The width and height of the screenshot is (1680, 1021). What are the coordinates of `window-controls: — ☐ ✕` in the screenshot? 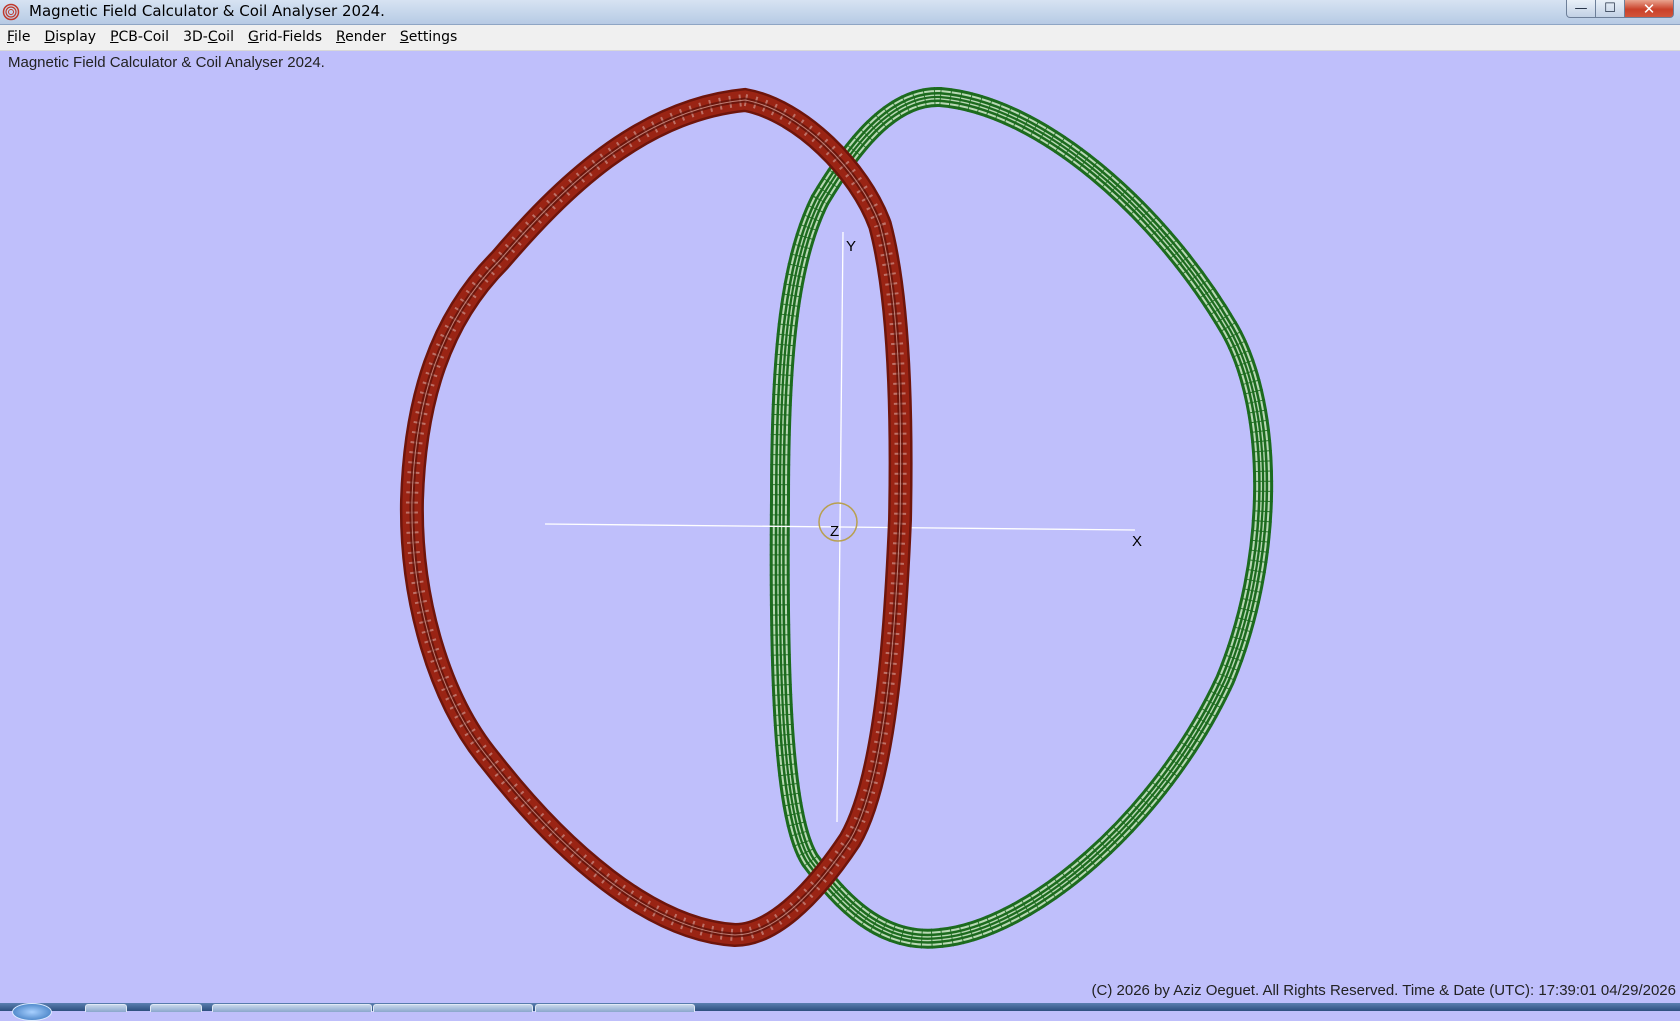 It's located at (1620, 9).